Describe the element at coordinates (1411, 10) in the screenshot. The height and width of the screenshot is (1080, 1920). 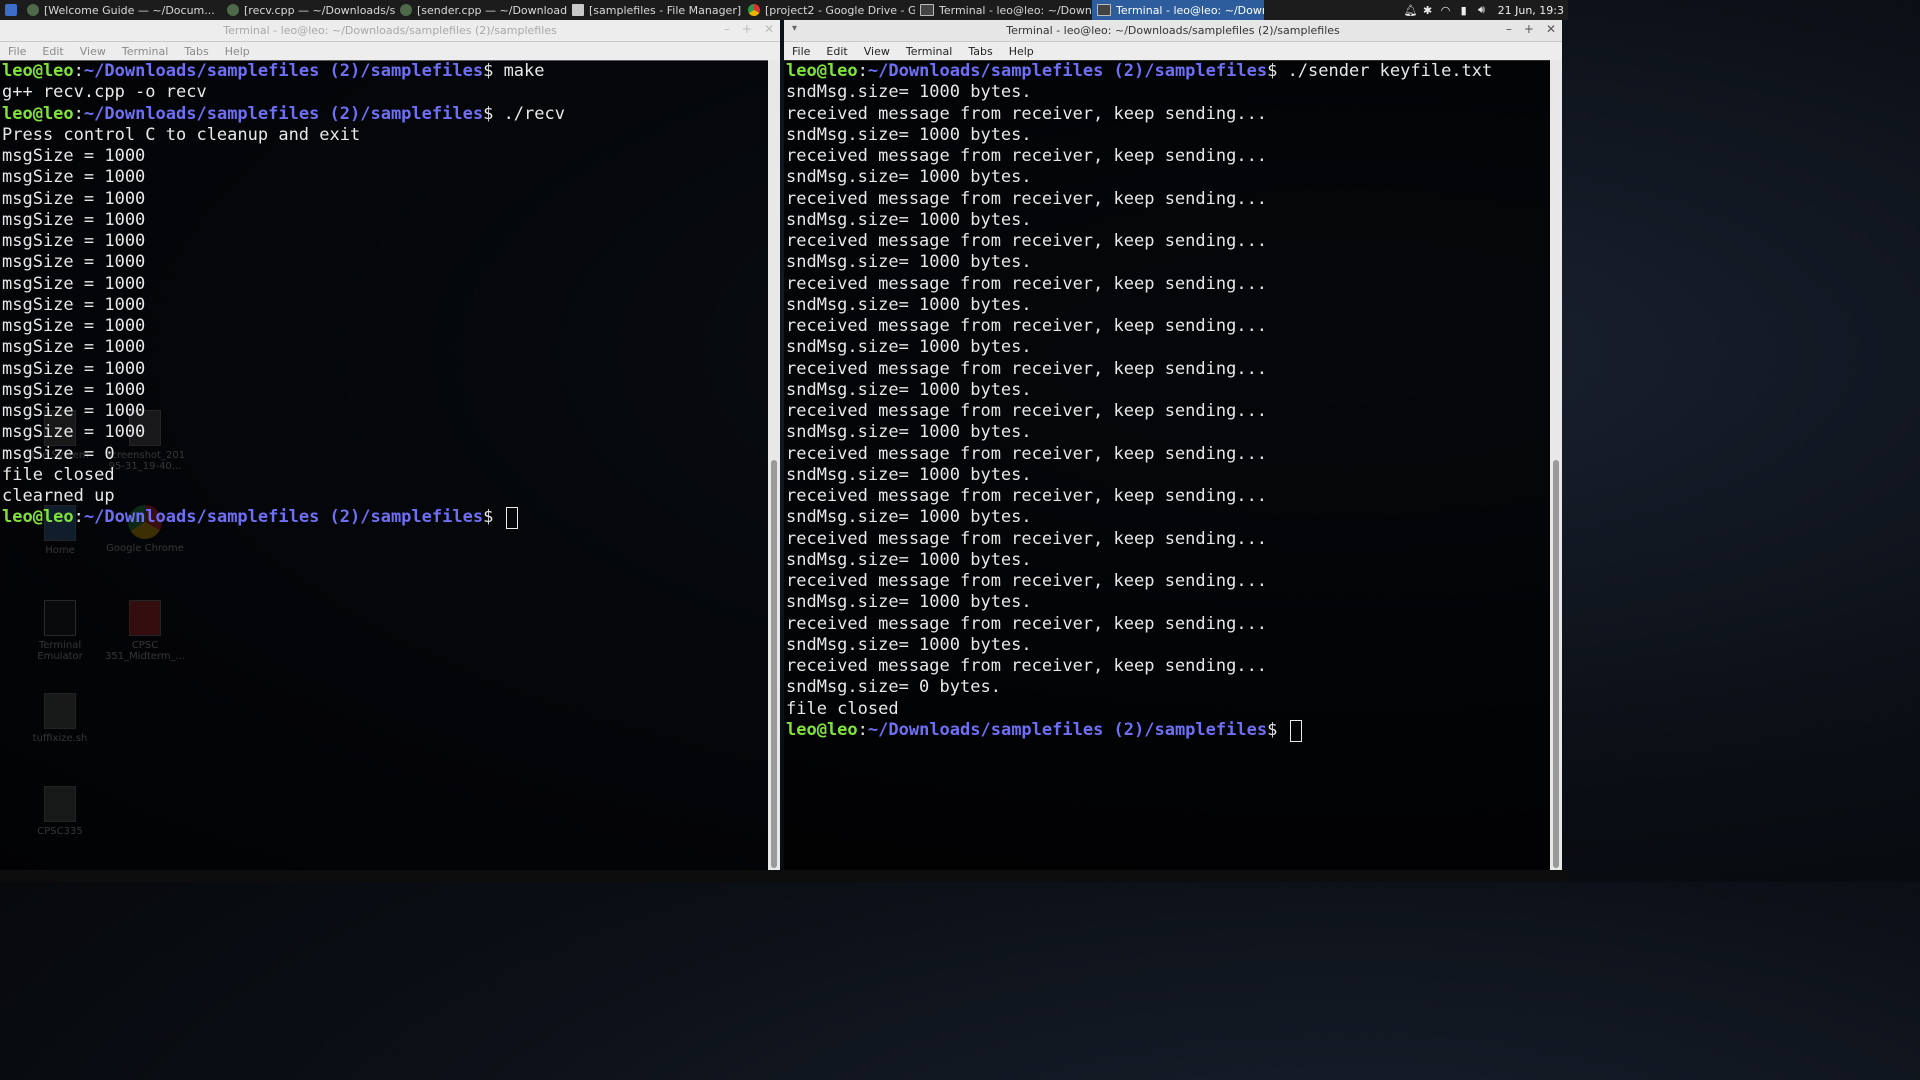
I see `notification-bell-icon: 🔔︎` at that location.